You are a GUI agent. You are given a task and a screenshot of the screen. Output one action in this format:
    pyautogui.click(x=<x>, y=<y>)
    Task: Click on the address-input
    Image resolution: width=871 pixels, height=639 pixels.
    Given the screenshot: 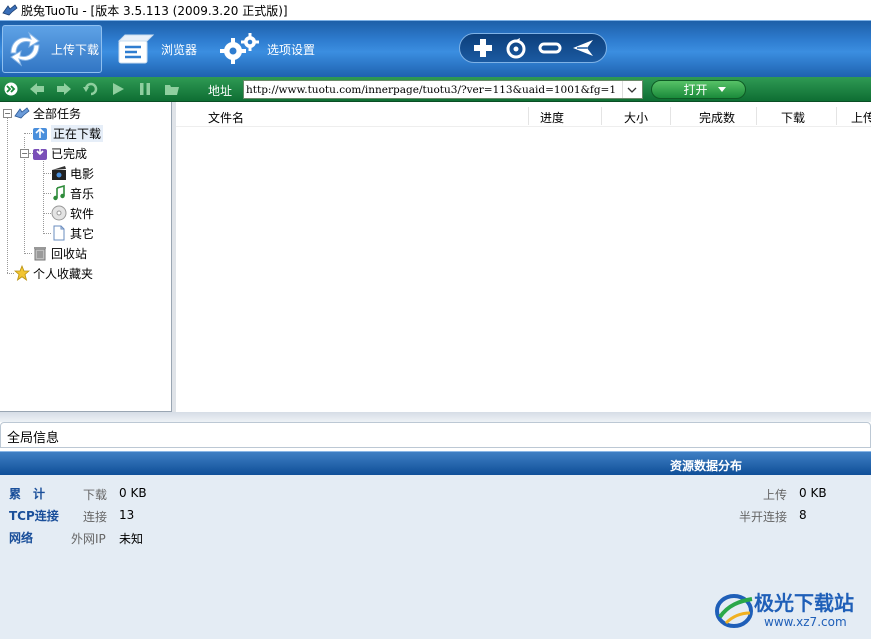 What is the action you would take?
    pyautogui.click(x=433, y=89)
    